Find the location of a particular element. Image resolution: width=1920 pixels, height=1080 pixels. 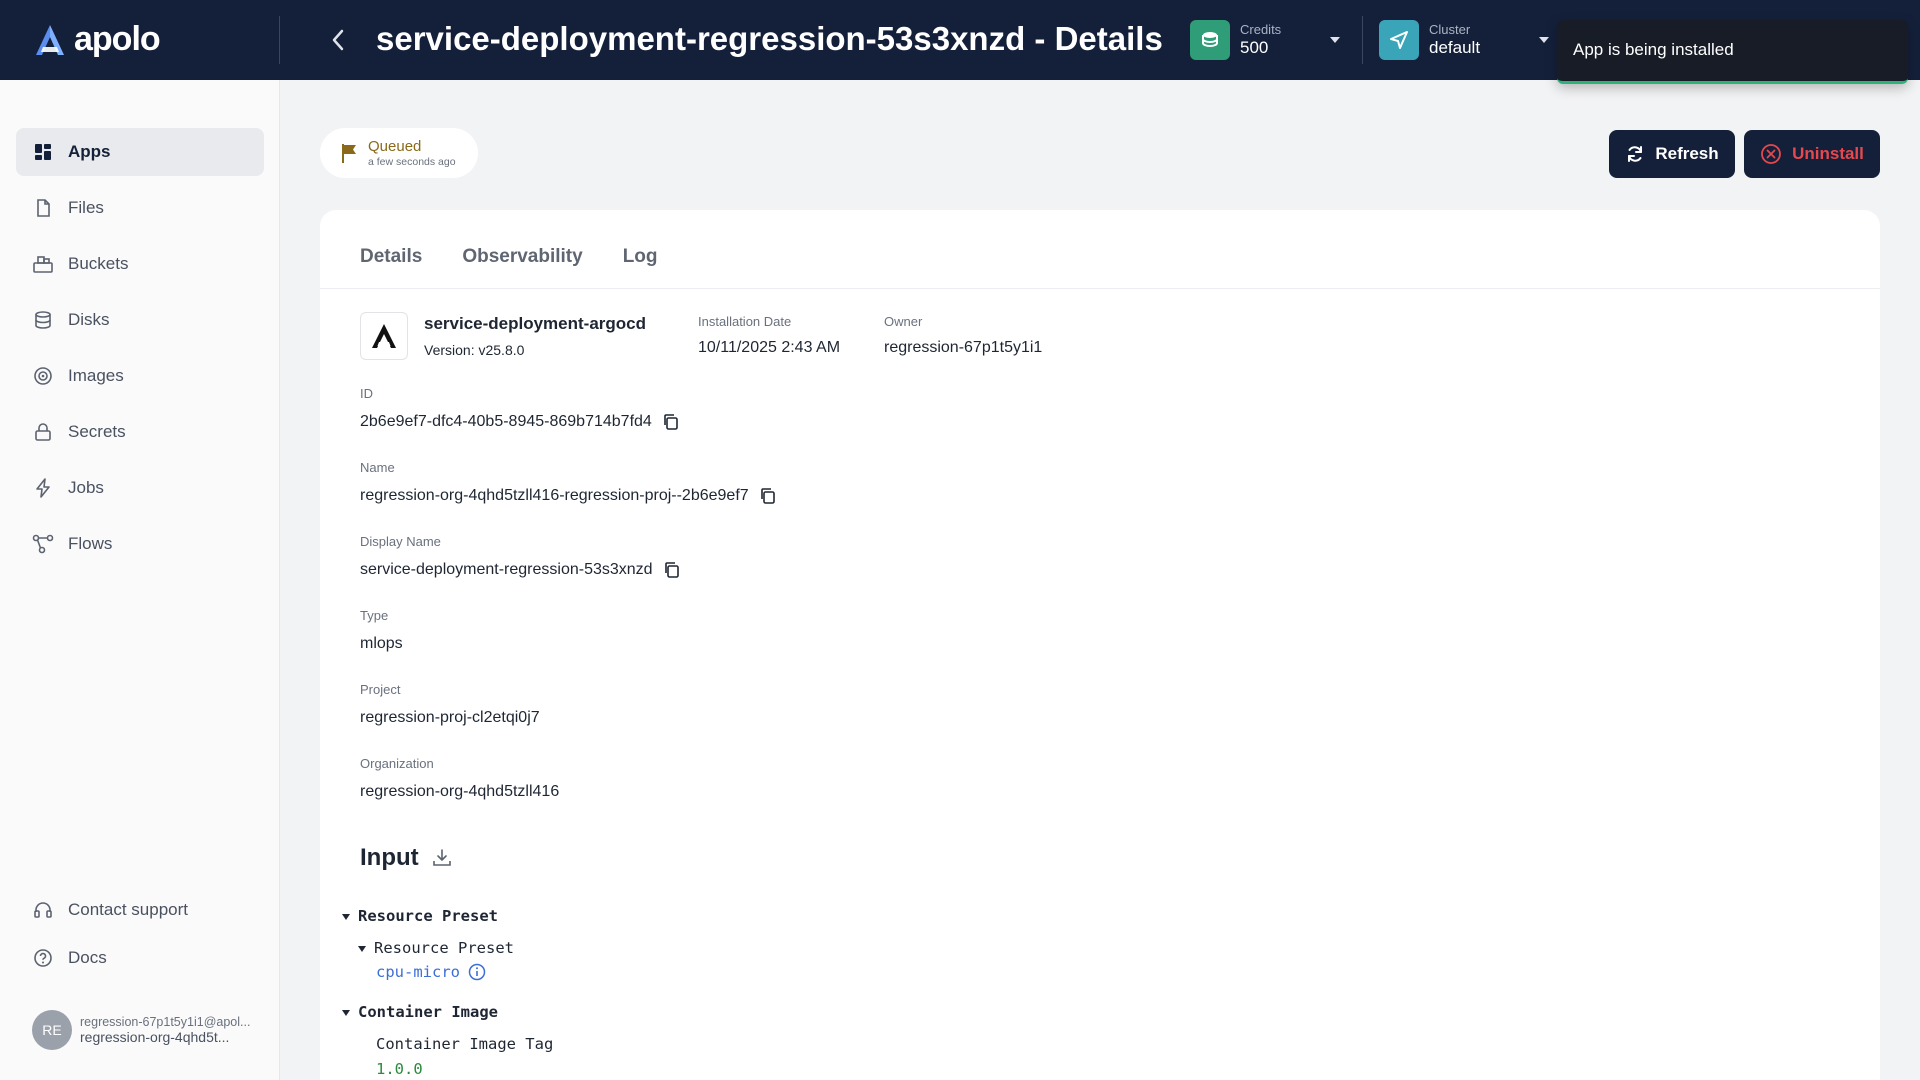

sidebar-item-jobs: Jobs is located at coordinates (140, 488).